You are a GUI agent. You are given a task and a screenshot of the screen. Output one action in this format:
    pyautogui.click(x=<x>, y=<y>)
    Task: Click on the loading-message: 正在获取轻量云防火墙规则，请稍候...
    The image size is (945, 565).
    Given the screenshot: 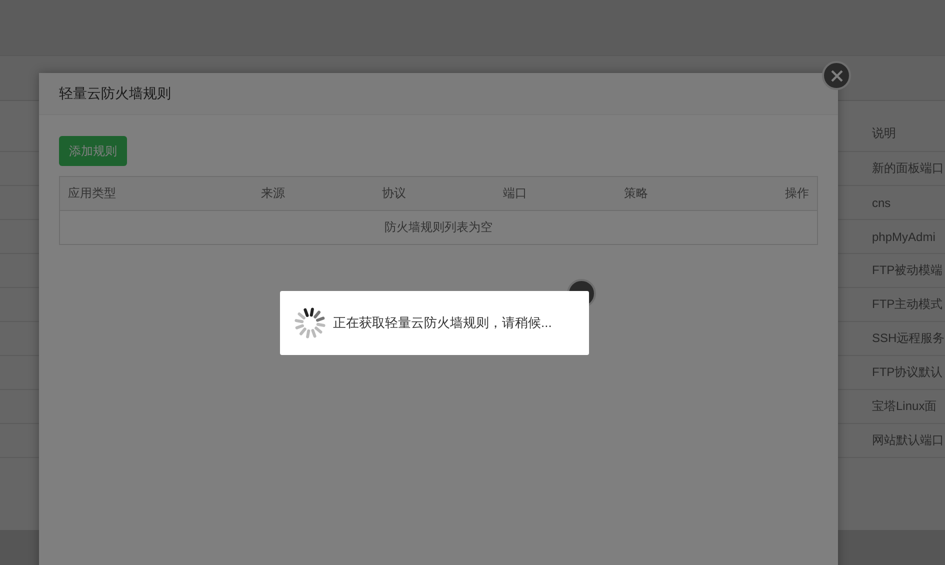 What is the action you would take?
    pyautogui.click(x=442, y=323)
    